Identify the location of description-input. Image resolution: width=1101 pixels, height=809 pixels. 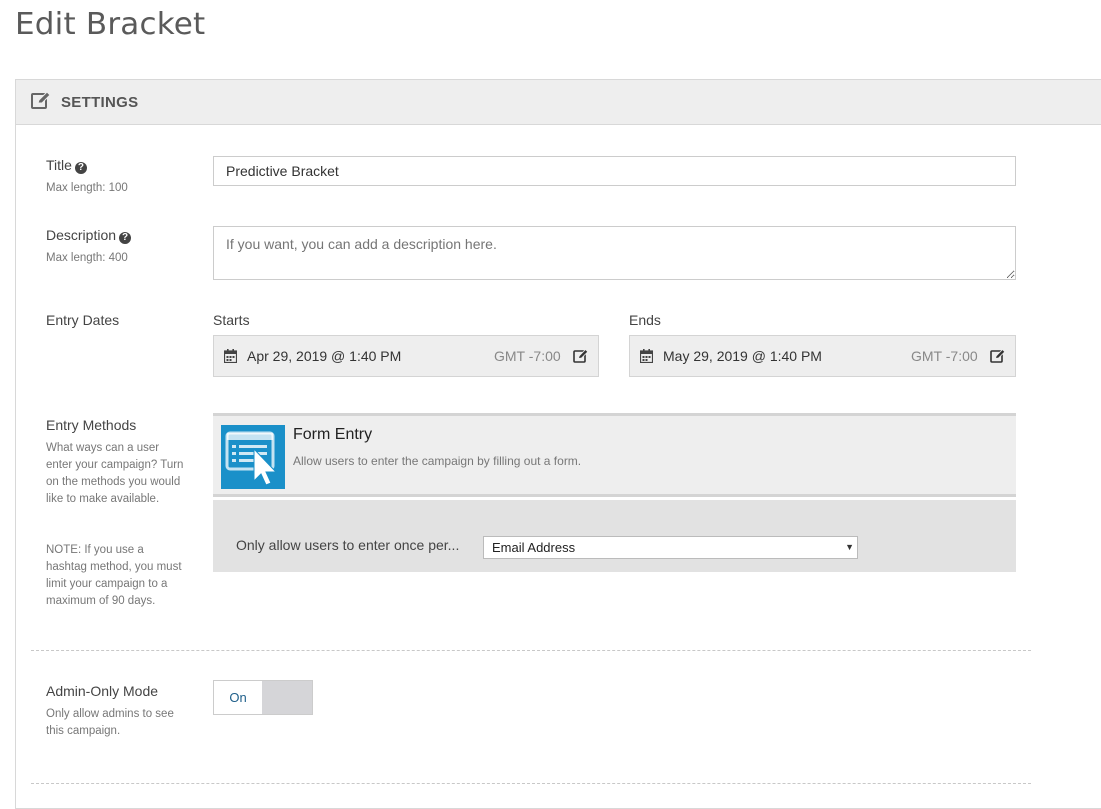
(614, 253).